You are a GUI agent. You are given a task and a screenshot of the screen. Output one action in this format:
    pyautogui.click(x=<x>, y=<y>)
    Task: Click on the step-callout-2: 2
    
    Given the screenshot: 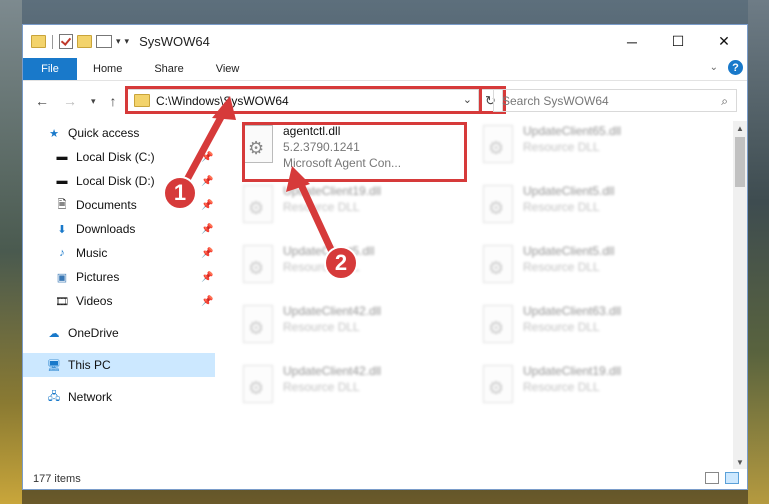 What is the action you would take?
    pyautogui.click(x=341, y=263)
    